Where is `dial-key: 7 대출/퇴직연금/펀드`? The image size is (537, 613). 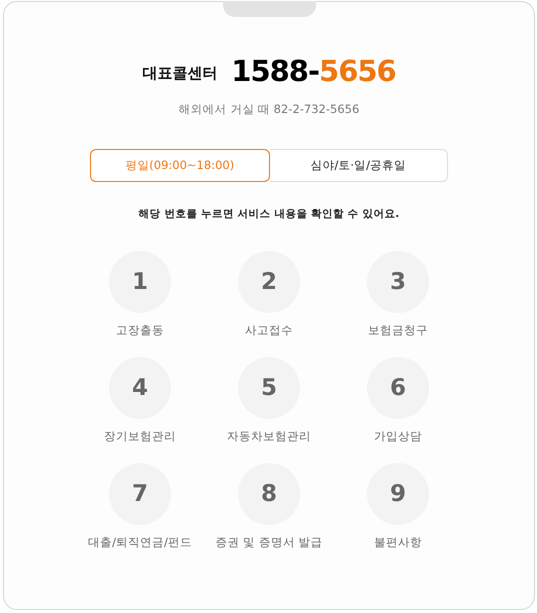 dial-key: 7 대출/퇴직연금/펀드 is located at coordinates (140, 506).